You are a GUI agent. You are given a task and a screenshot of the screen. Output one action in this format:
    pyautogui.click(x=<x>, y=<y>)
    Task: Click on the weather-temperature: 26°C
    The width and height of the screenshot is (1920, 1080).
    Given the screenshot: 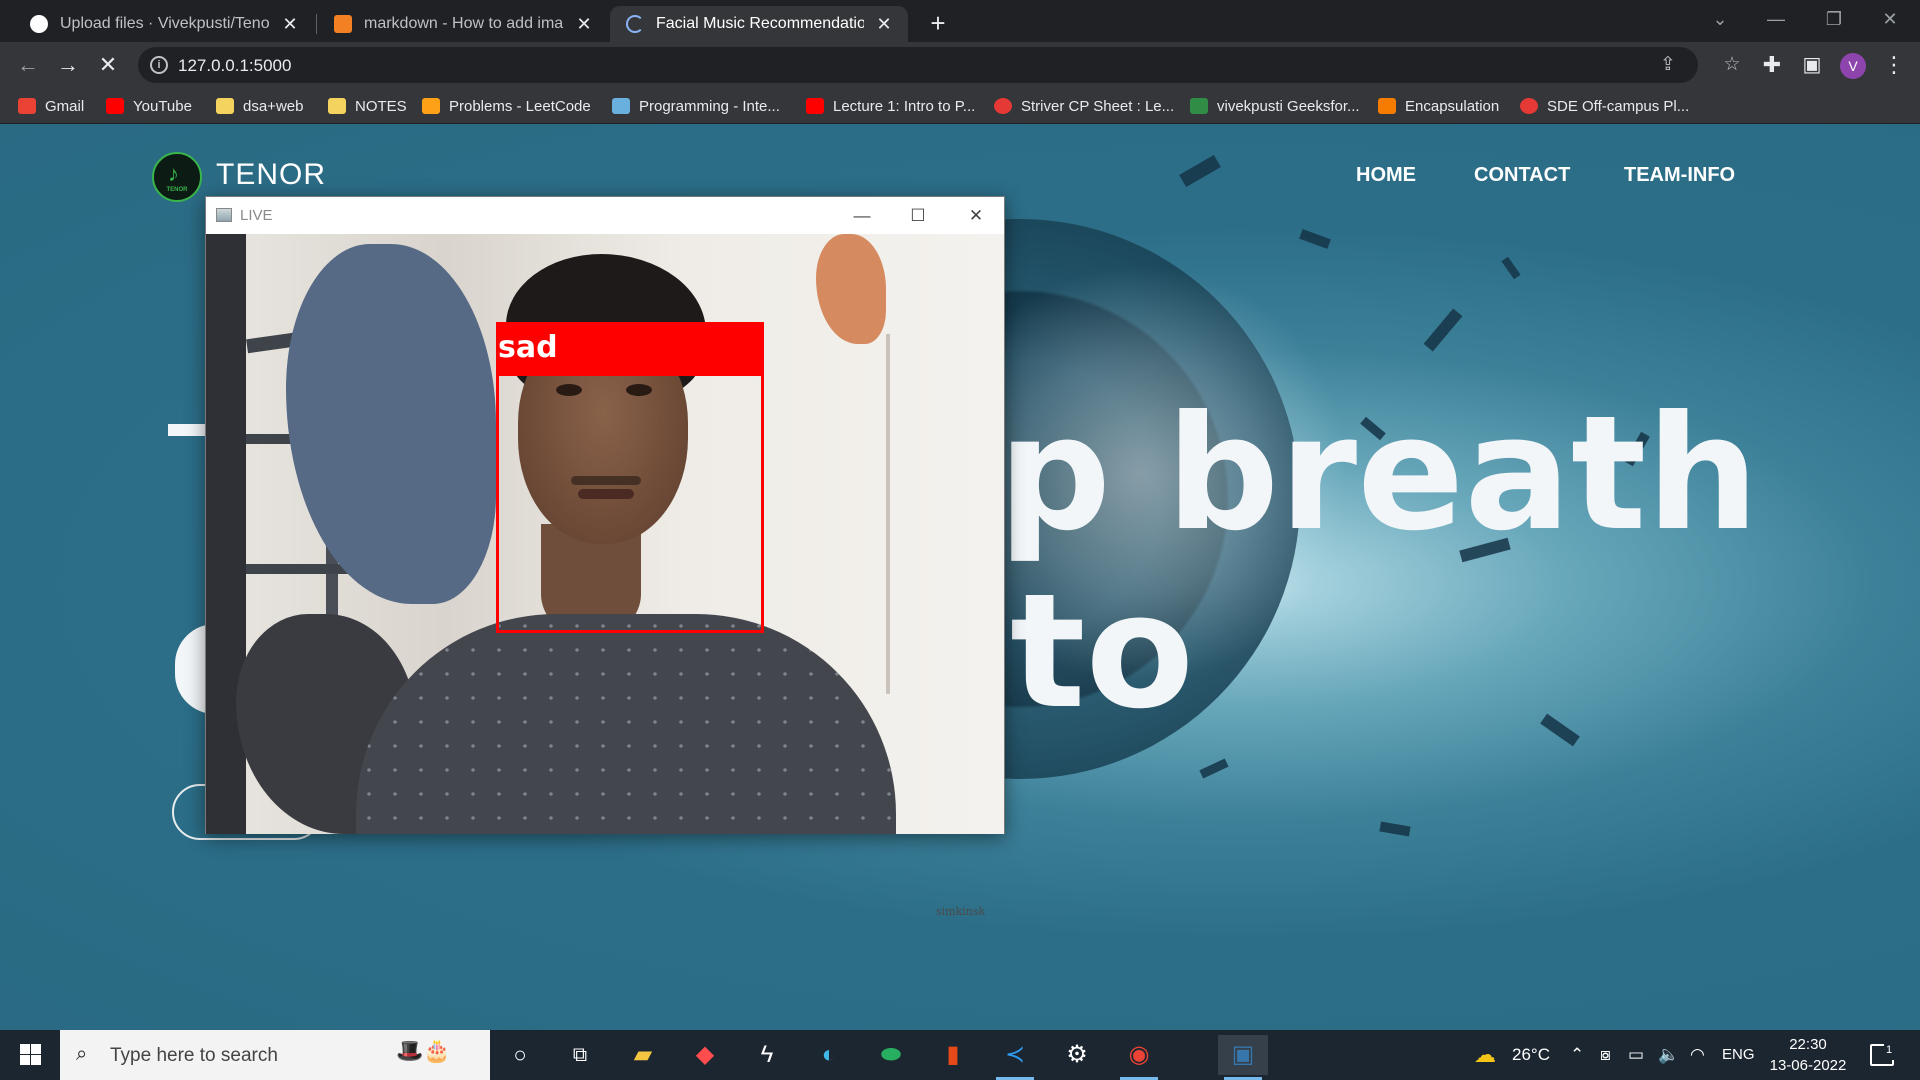 What is the action you would take?
    pyautogui.click(x=1531, y=1055)
    